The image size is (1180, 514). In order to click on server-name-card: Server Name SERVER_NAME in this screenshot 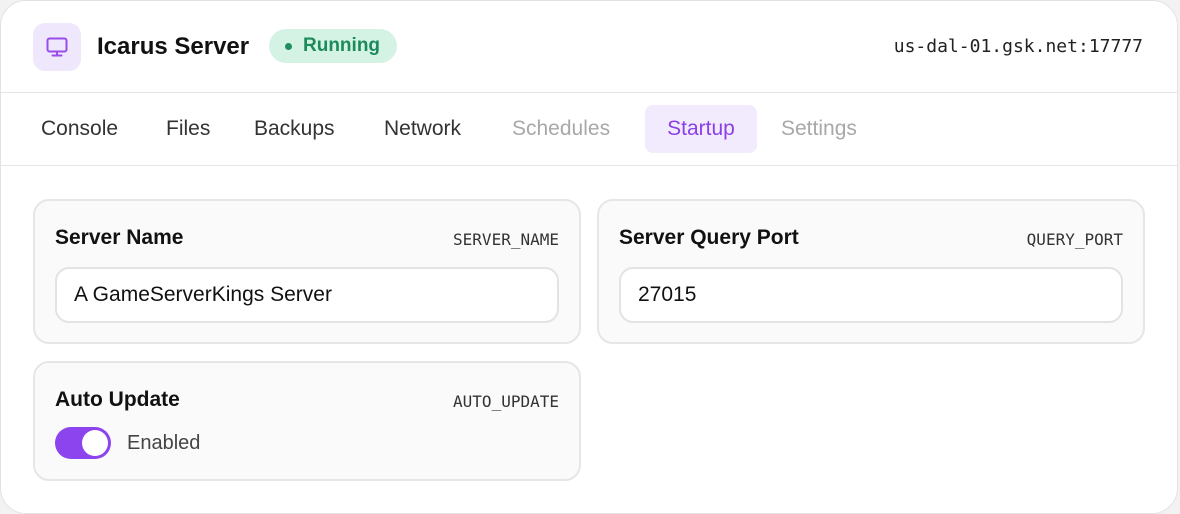, I will do `click(307, 271)`.